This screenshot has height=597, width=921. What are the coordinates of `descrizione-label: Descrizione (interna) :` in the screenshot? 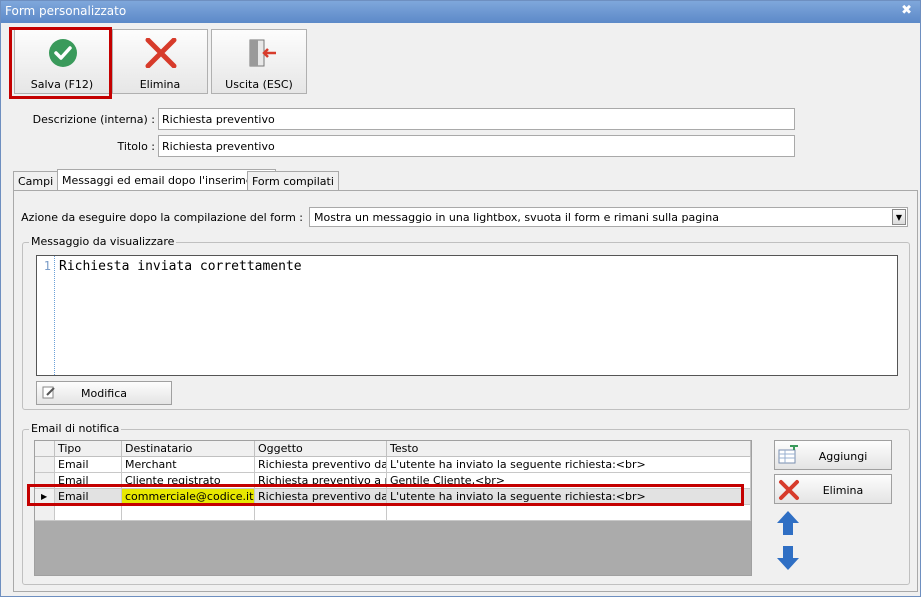 It's located at (93, 119).